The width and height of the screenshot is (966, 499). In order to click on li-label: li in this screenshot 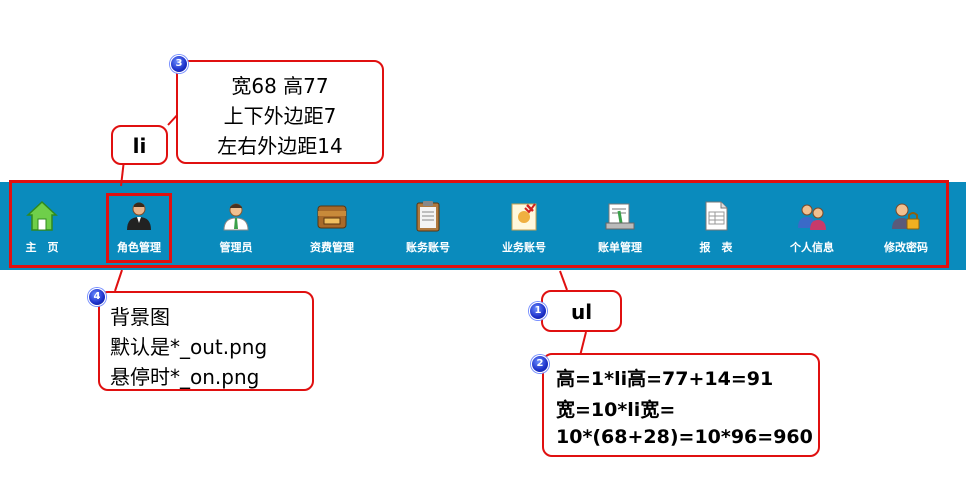, I will do `click(139, 146)`.